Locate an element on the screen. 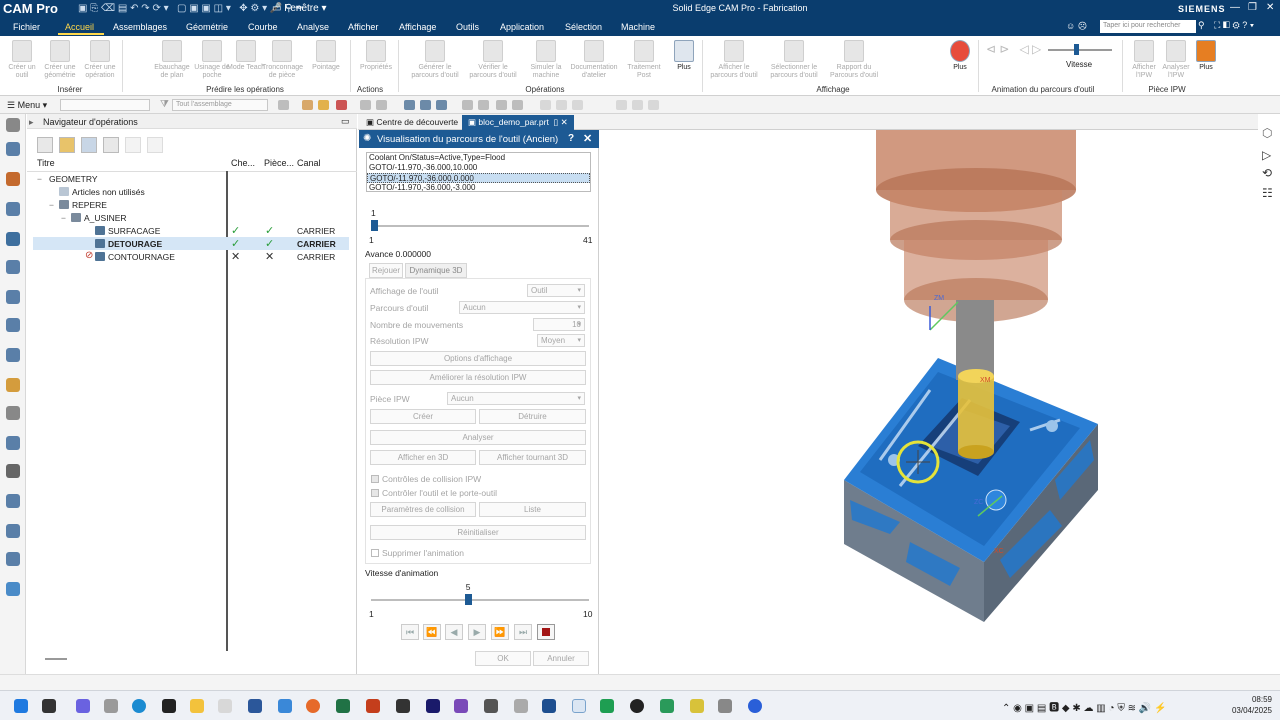 The width and height of the screenshot is (1280, 720). misc3-icon is located at coordinates (653, 105).